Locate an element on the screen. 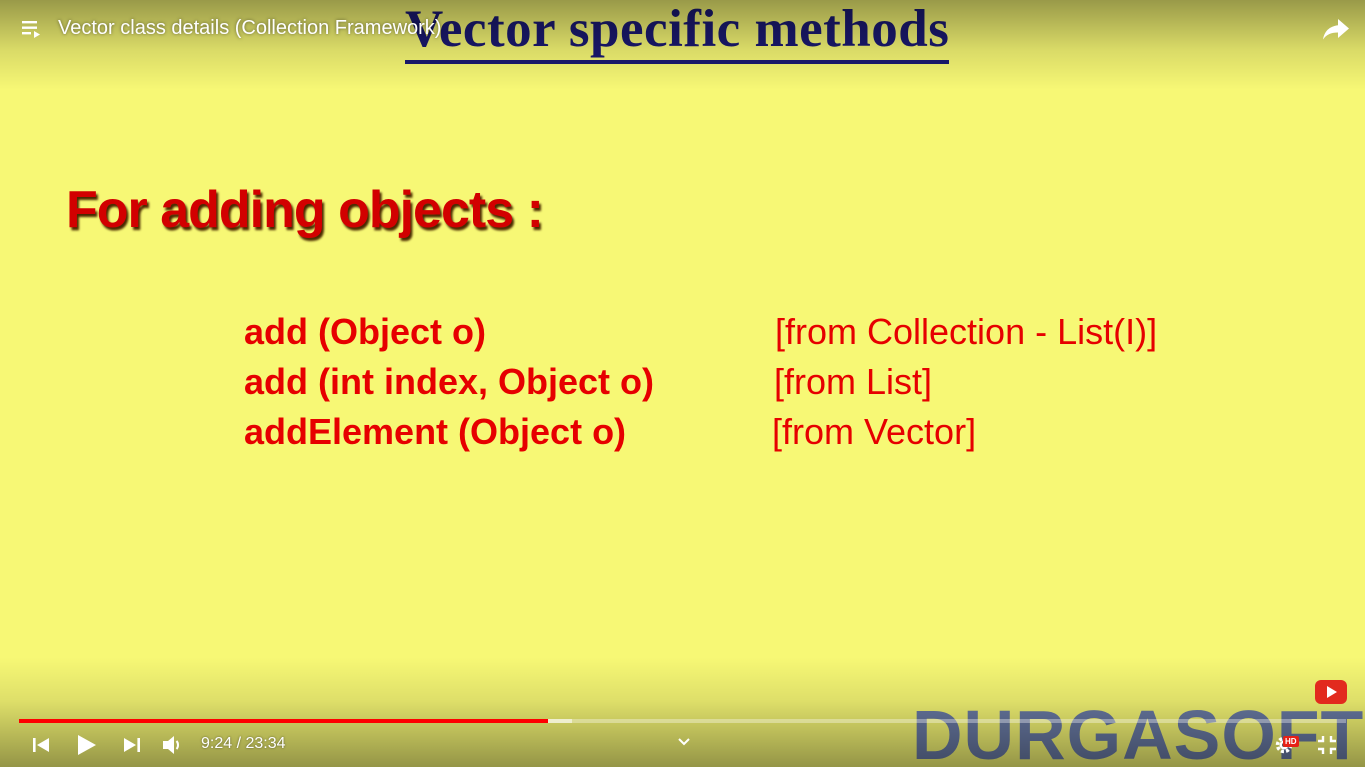  chevron-down-icon is located at coordinates (684, 742).